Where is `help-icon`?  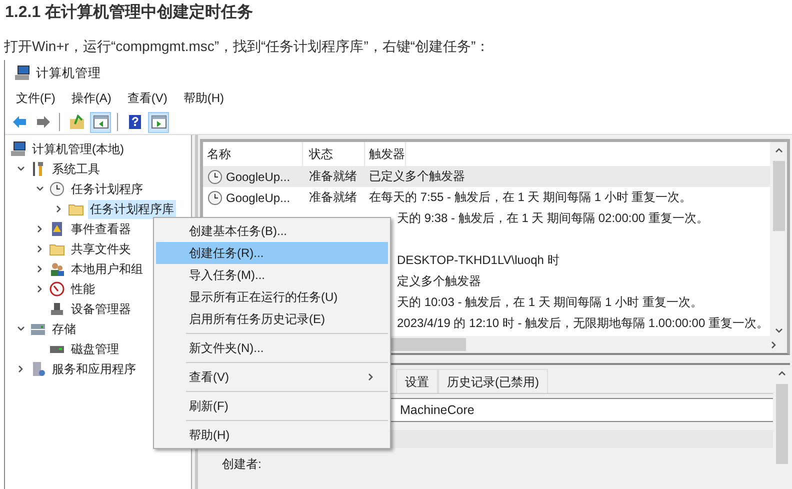 help-icon is located at coordinates (134, 122).